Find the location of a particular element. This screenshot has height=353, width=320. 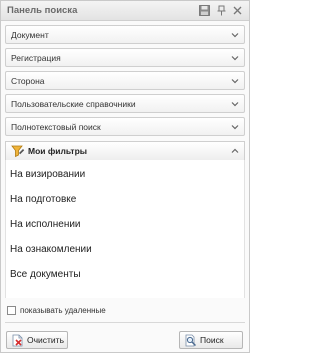

search-button: Поиск is located at coordinates (211, 340).